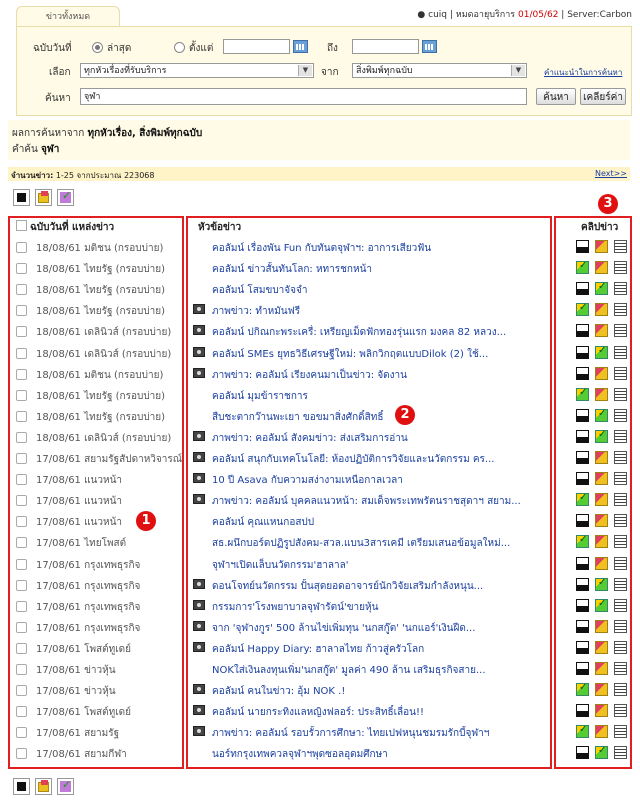  What do you see at coordinates (119, 48) in the screenshot?
I see `latest-label: ล่าสุด` at bounding box center [119, 48].